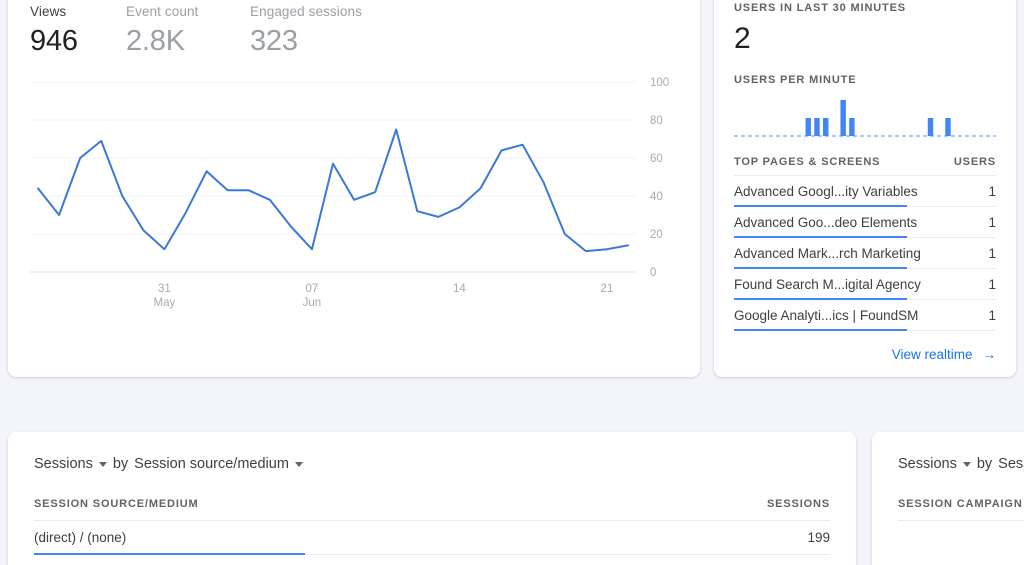  I want to click on top-pages-row: Advanced Mark...rch Marketing 1, so click(865, 253).